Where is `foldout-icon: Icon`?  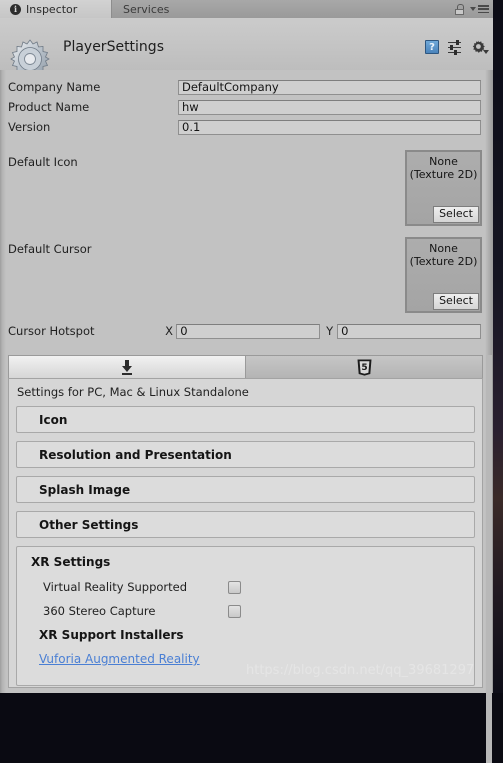 foldout-icon: Icon is located at coordinates (245, 419).